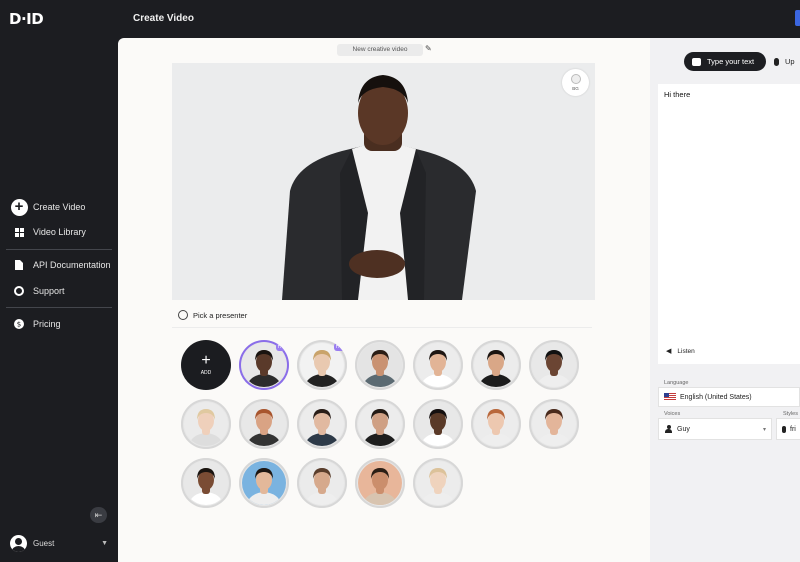  Describe the element at coordinates (19, 232) in the screenshot. I see `grid-icon` at that location.